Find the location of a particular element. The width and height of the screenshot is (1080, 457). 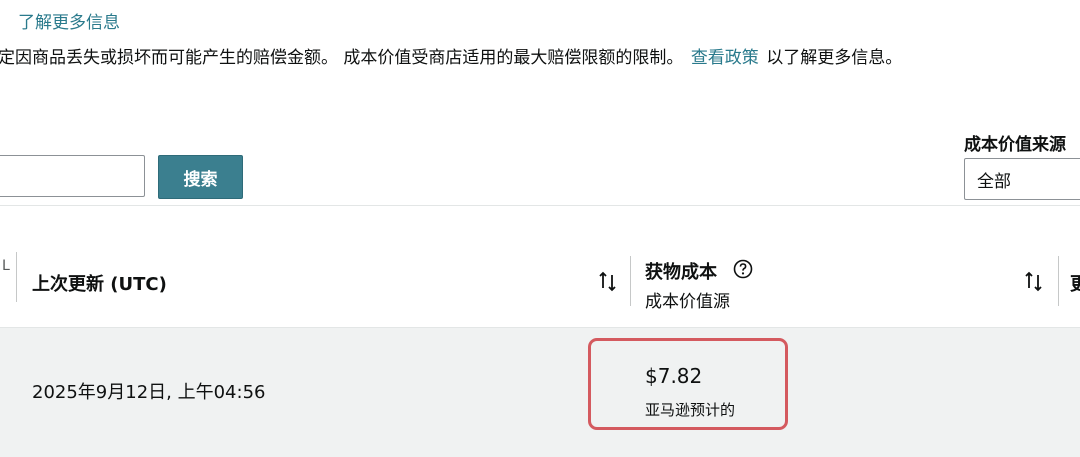

column-header-last-updated: 上次更新 (UTC) is located at coordinates (99, 283).